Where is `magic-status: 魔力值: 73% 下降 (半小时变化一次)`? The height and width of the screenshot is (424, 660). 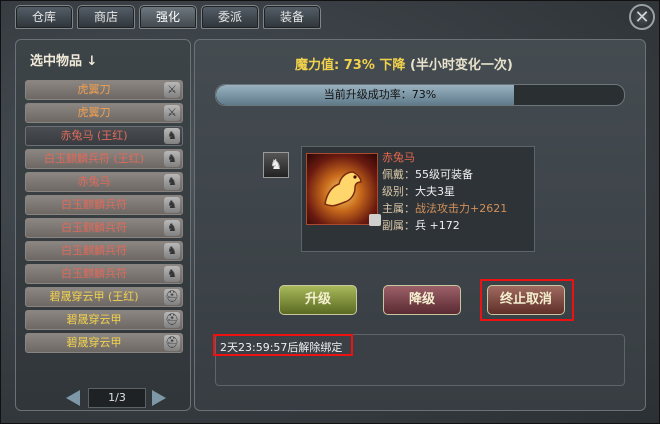 magic-status: 魔力值: 73% 下降 (半小时变化一次) is located at coordinates (404, 63).